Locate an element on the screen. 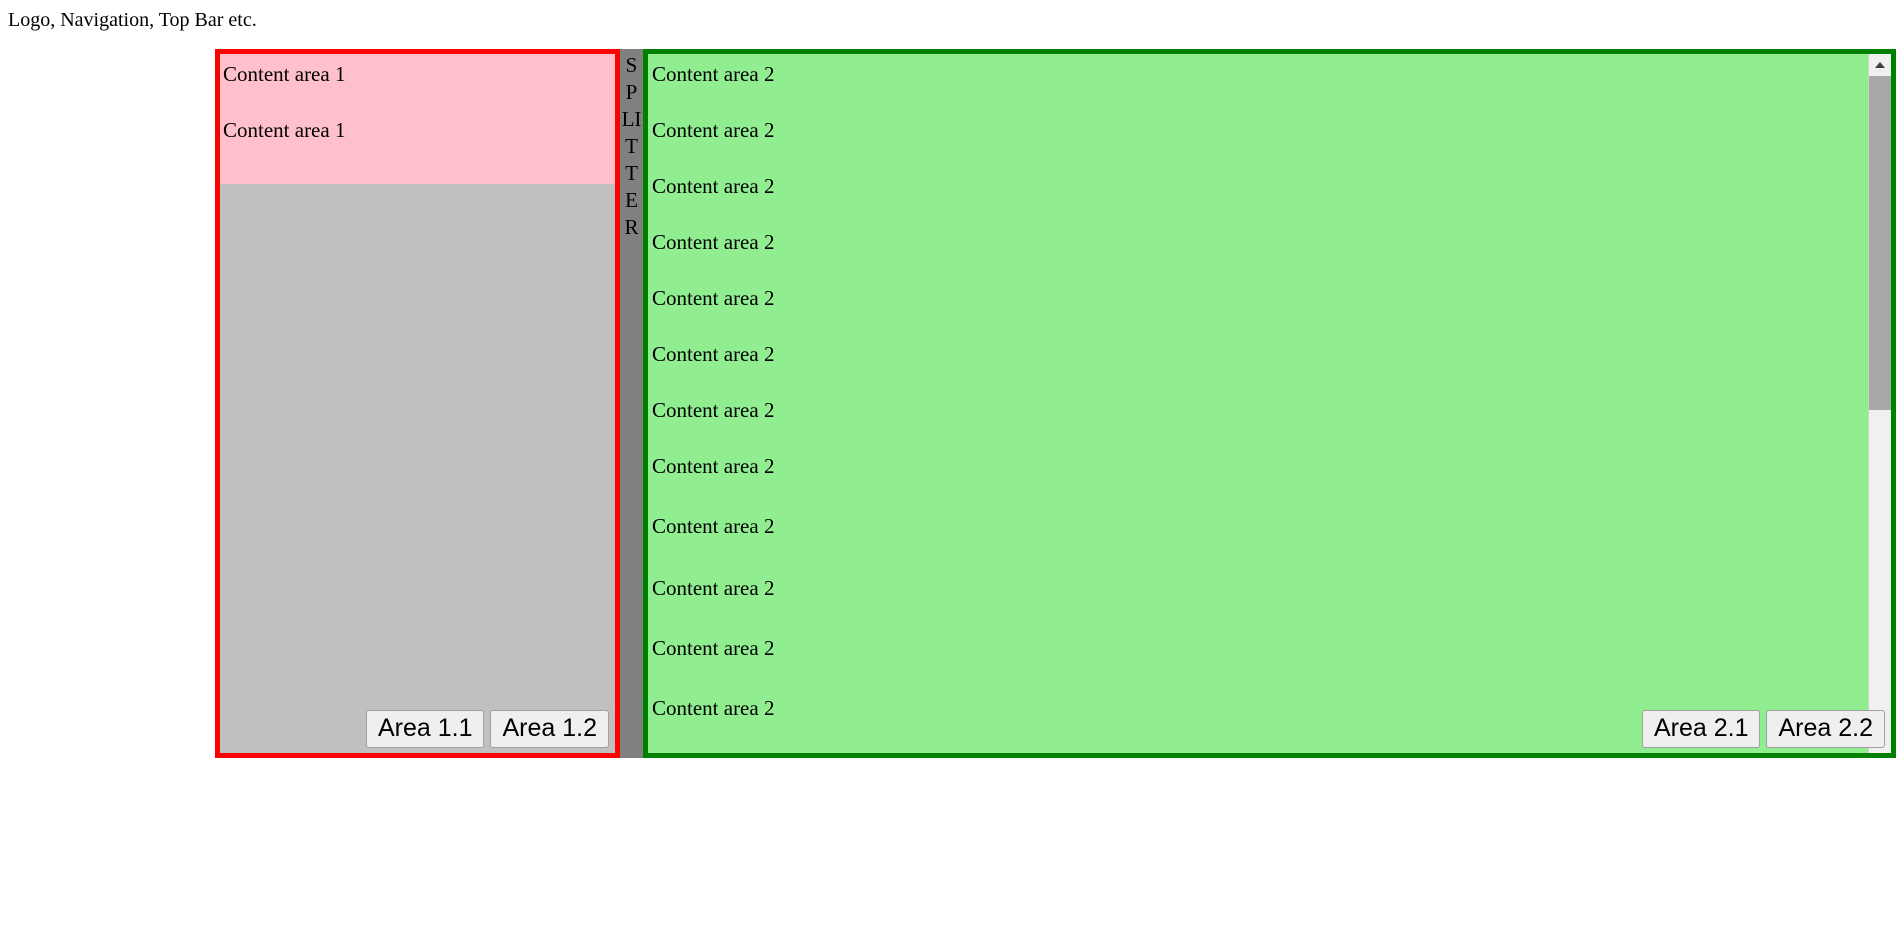 This screenshot has width=1896, height=930. vertical-splitter-handle: SPLITTER is located at coordinates (631, 403).